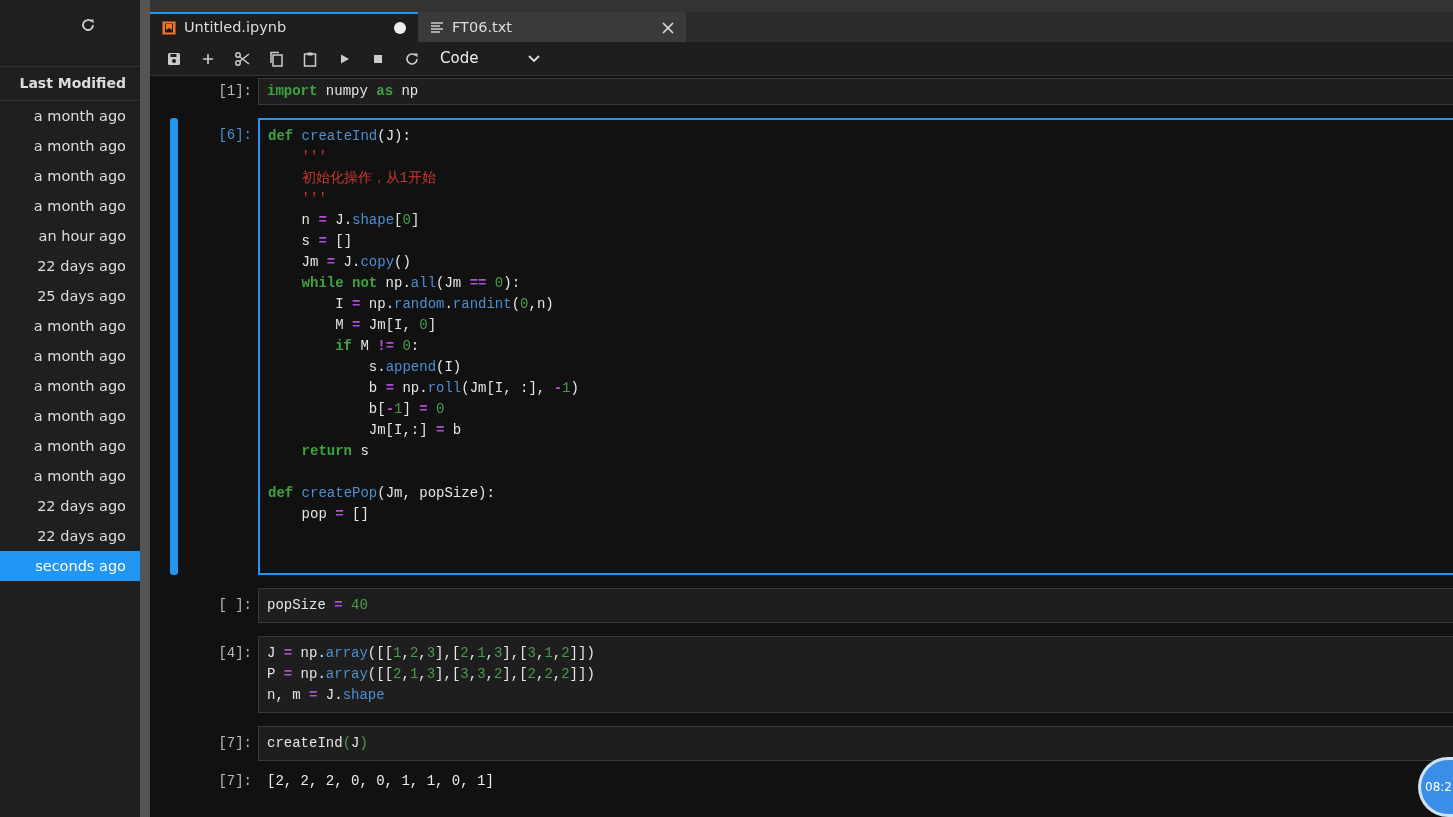 This screenshot has width=1453, height=817. I want to click on cell-prompt: [6]:, so click(235, 135).